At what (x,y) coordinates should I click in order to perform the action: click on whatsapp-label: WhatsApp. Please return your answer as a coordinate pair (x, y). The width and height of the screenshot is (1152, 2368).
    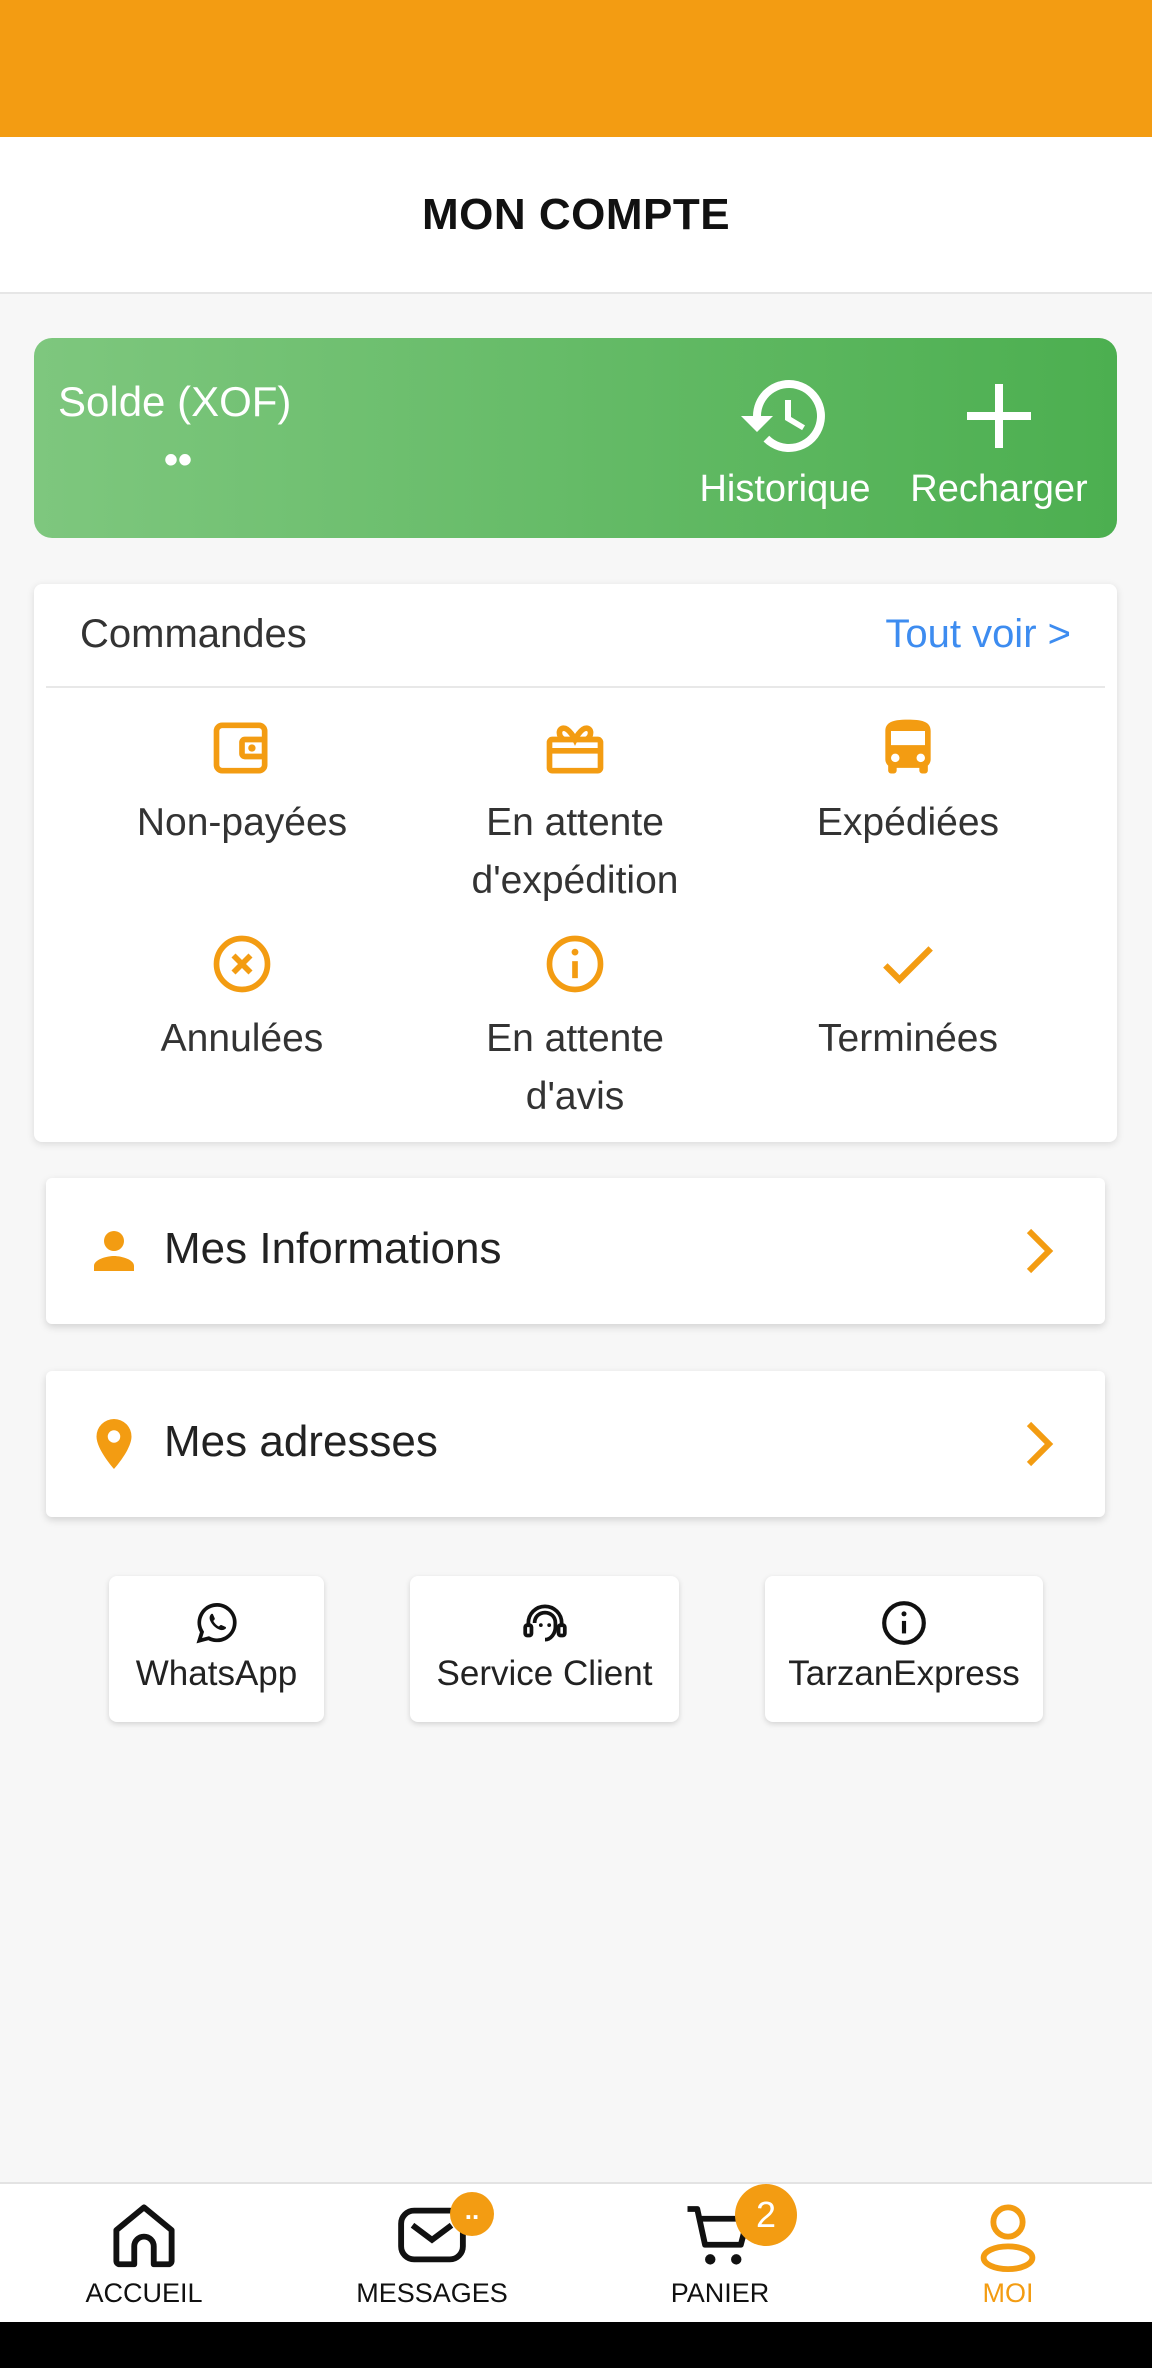
    Looking at the image, I should click on (216, 1673).